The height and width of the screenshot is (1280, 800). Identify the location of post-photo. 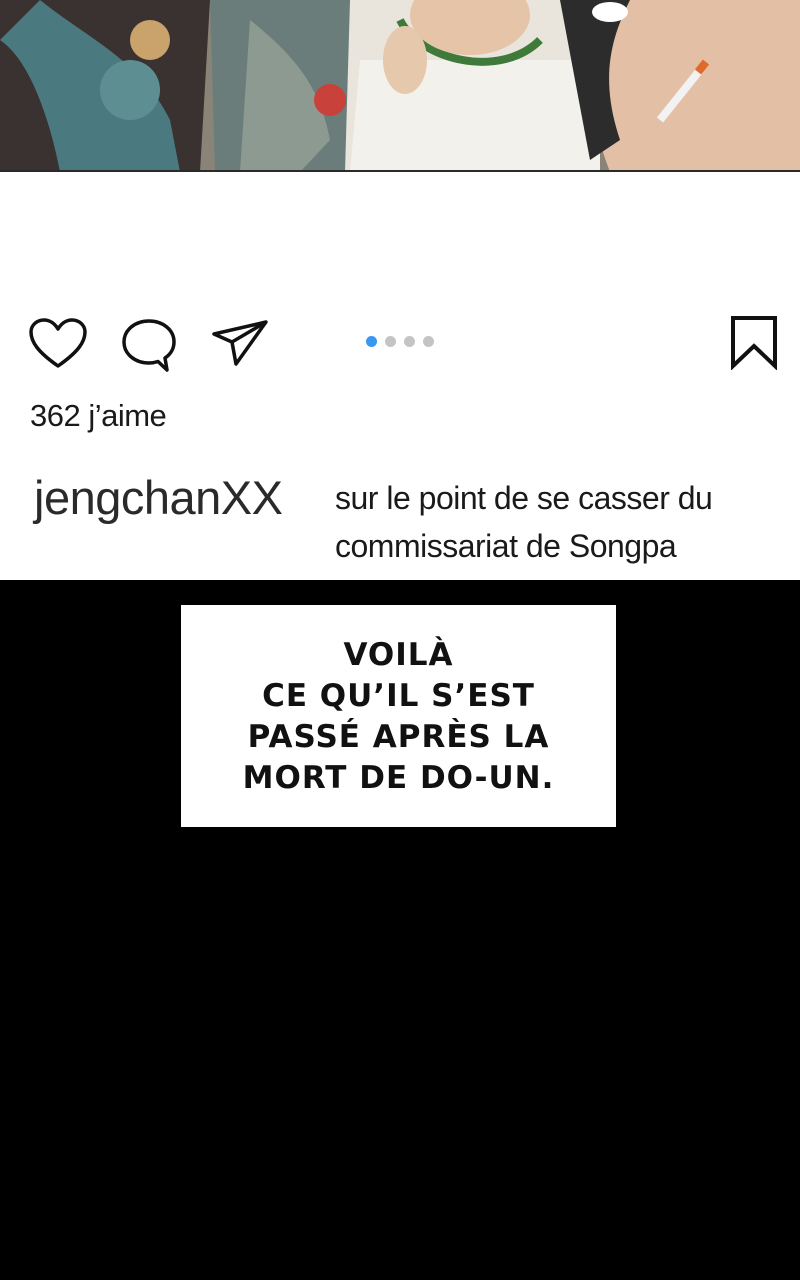
(400, 86).